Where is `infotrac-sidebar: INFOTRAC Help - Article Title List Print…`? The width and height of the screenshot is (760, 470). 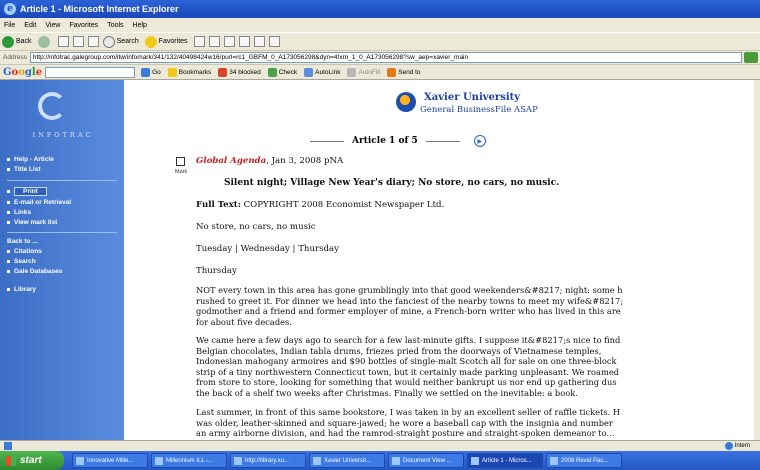
infotrac-sidebar: INFOTRAC Help - Article Title List Print… is located at coordinates (62, 260).